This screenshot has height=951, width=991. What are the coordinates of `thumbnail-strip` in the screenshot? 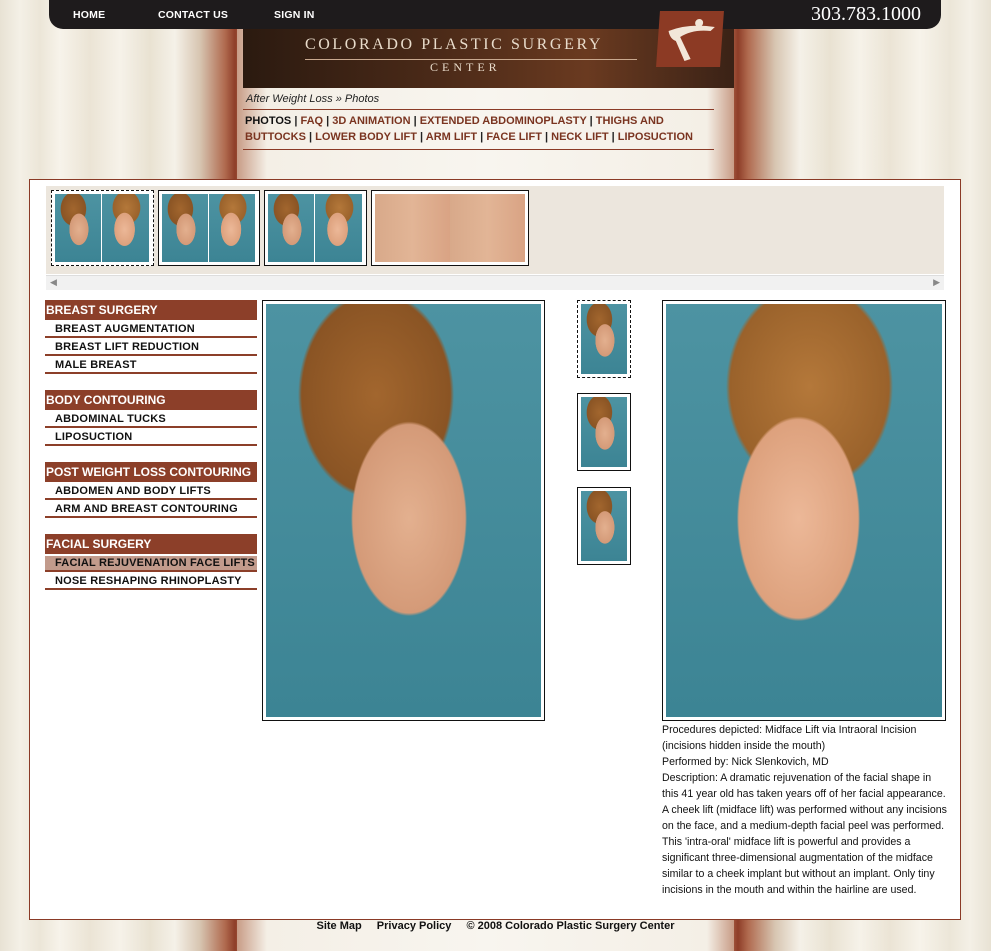 It's located at (495, 230).